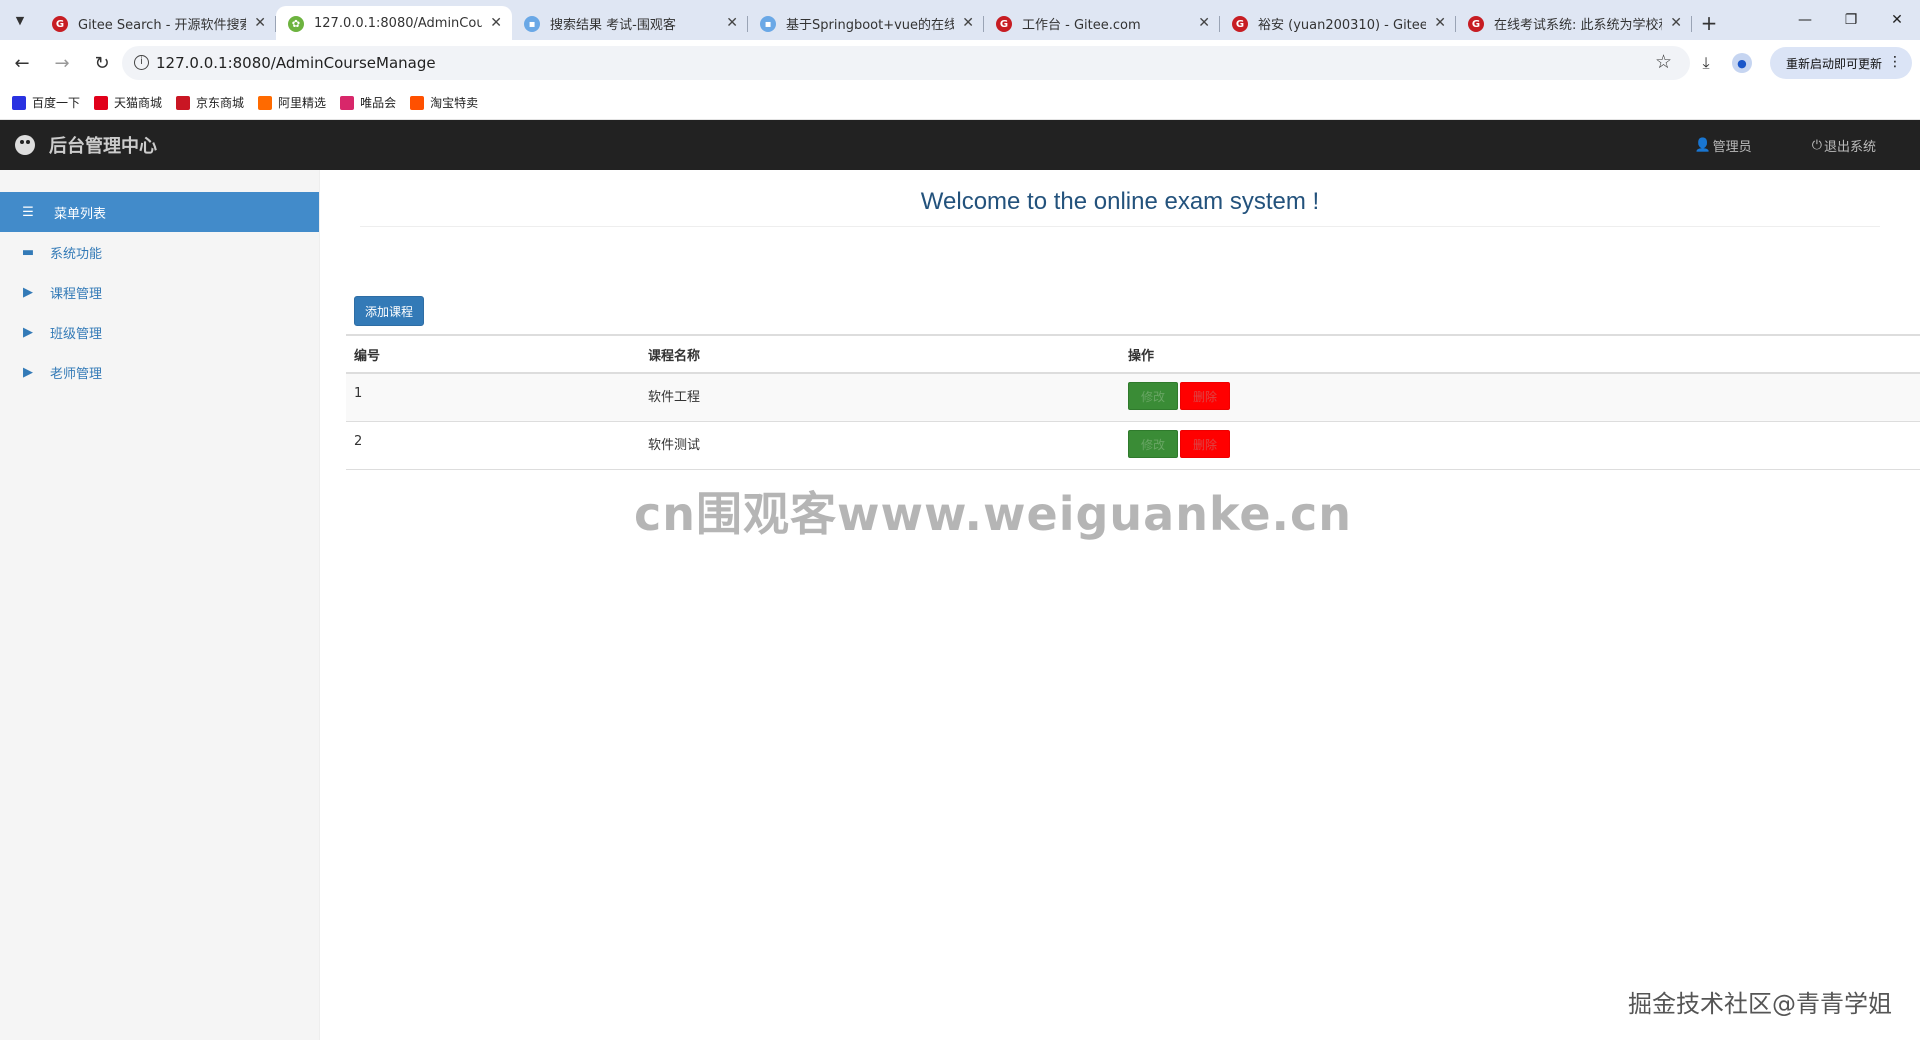 The image size is (1920, 1040). What do you see at coordinates (141, 62) in the screenshot?
I see `site-info-icon: i` at bounding box center [141, 62].